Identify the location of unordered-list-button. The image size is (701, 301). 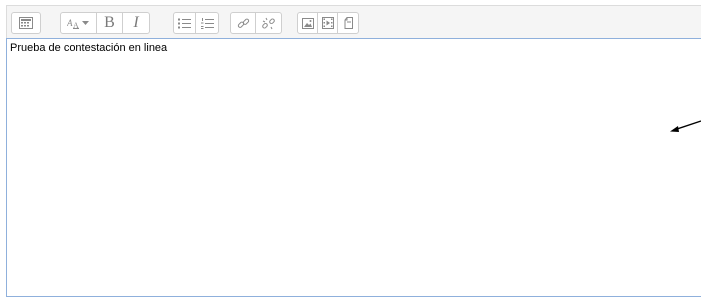
(185, 23).